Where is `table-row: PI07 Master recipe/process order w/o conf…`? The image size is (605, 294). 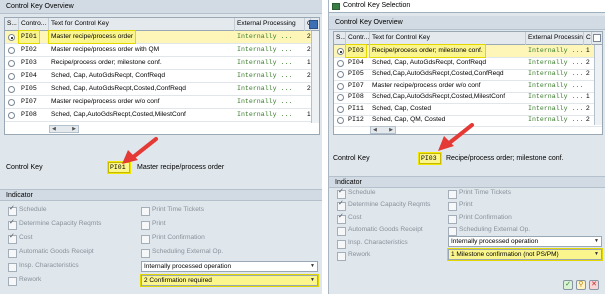
table-row: PI07 Master recipe/process order w/o conf… is located at coordinates (162, 102).